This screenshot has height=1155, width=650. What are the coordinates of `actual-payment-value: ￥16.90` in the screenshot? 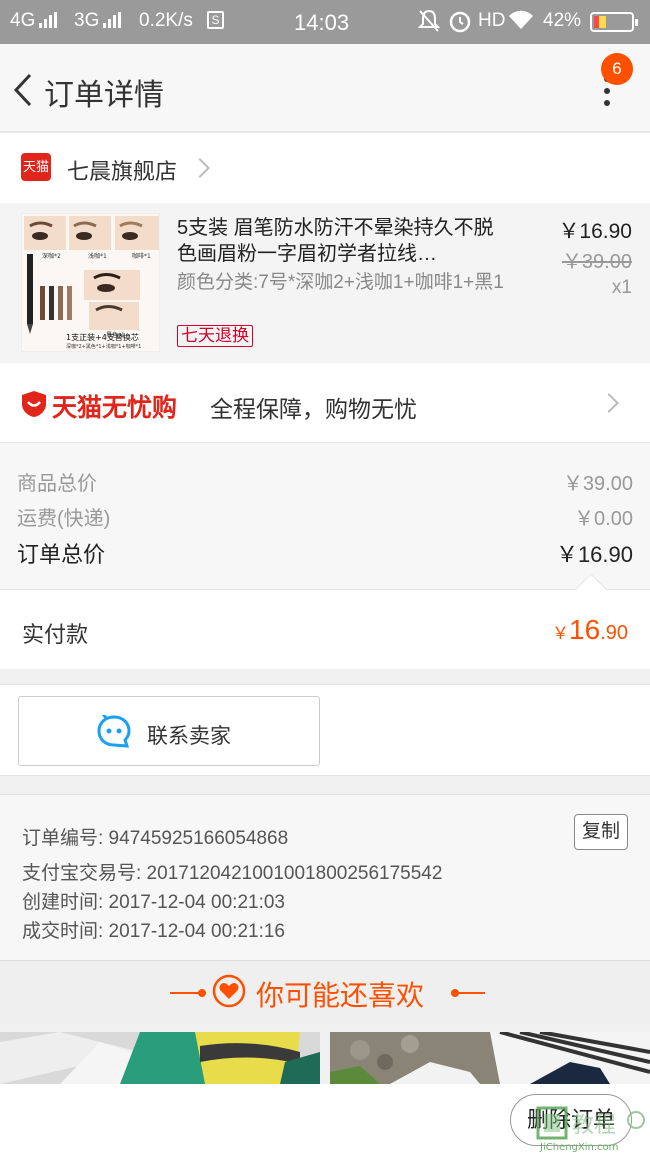 It's located at (590, 630).